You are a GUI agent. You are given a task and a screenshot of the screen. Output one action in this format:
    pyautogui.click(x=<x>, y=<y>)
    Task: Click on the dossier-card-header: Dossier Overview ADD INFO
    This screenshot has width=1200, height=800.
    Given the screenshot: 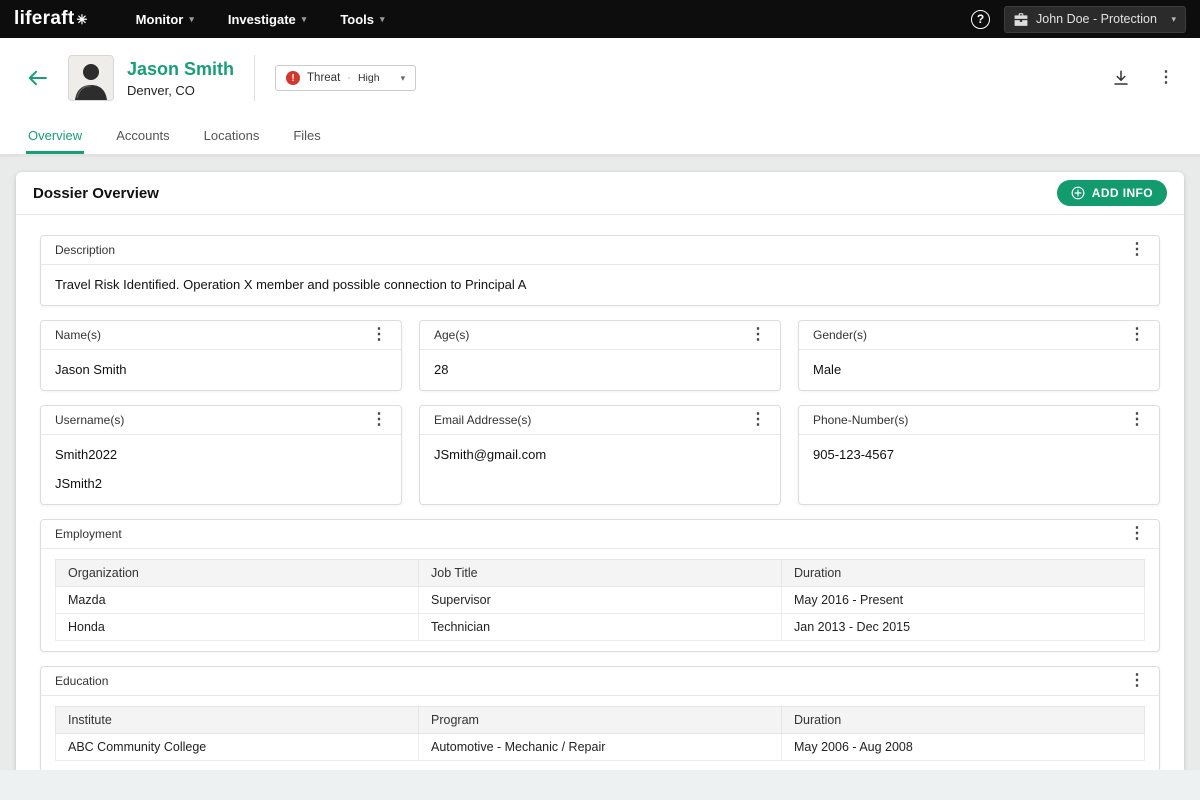 What is the action you would take?
    pyautogui.click(x=600, y=193)
    